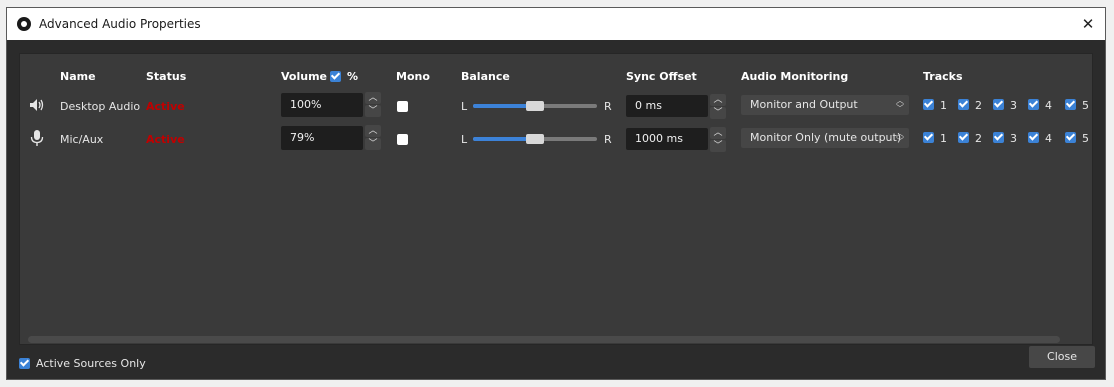 This screenshot has width=1114, height=387. What do you see at coordinates (804, 104) in the screenshot?
I see `audio-monitoring-value: Monitor and Output` at bounding box center [804, 104].